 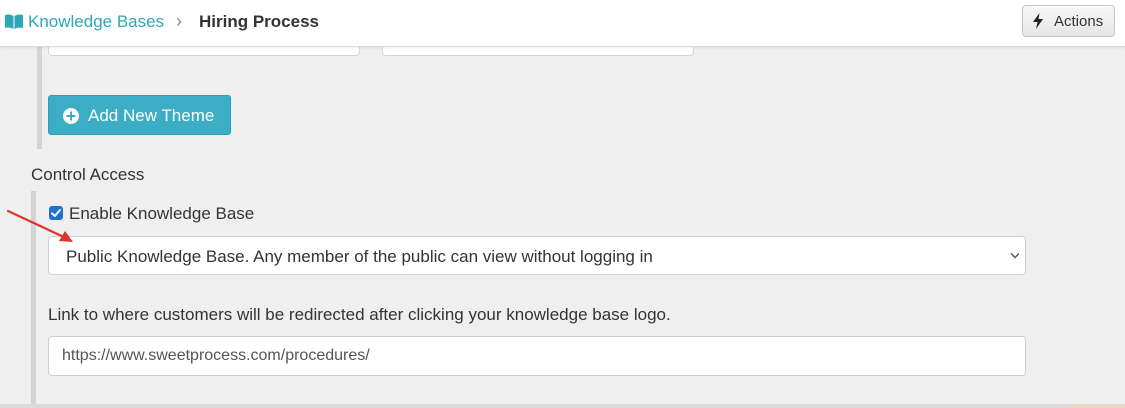 I want to click on chevron-down-icon, so click(x=1015, y=256).